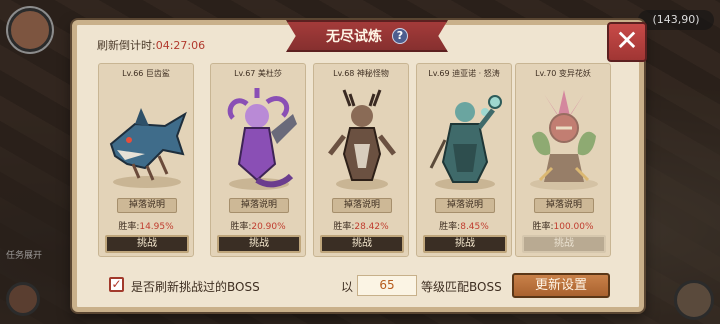  I want to click on mutant-flower-boss-portrait, so click(564, 140).